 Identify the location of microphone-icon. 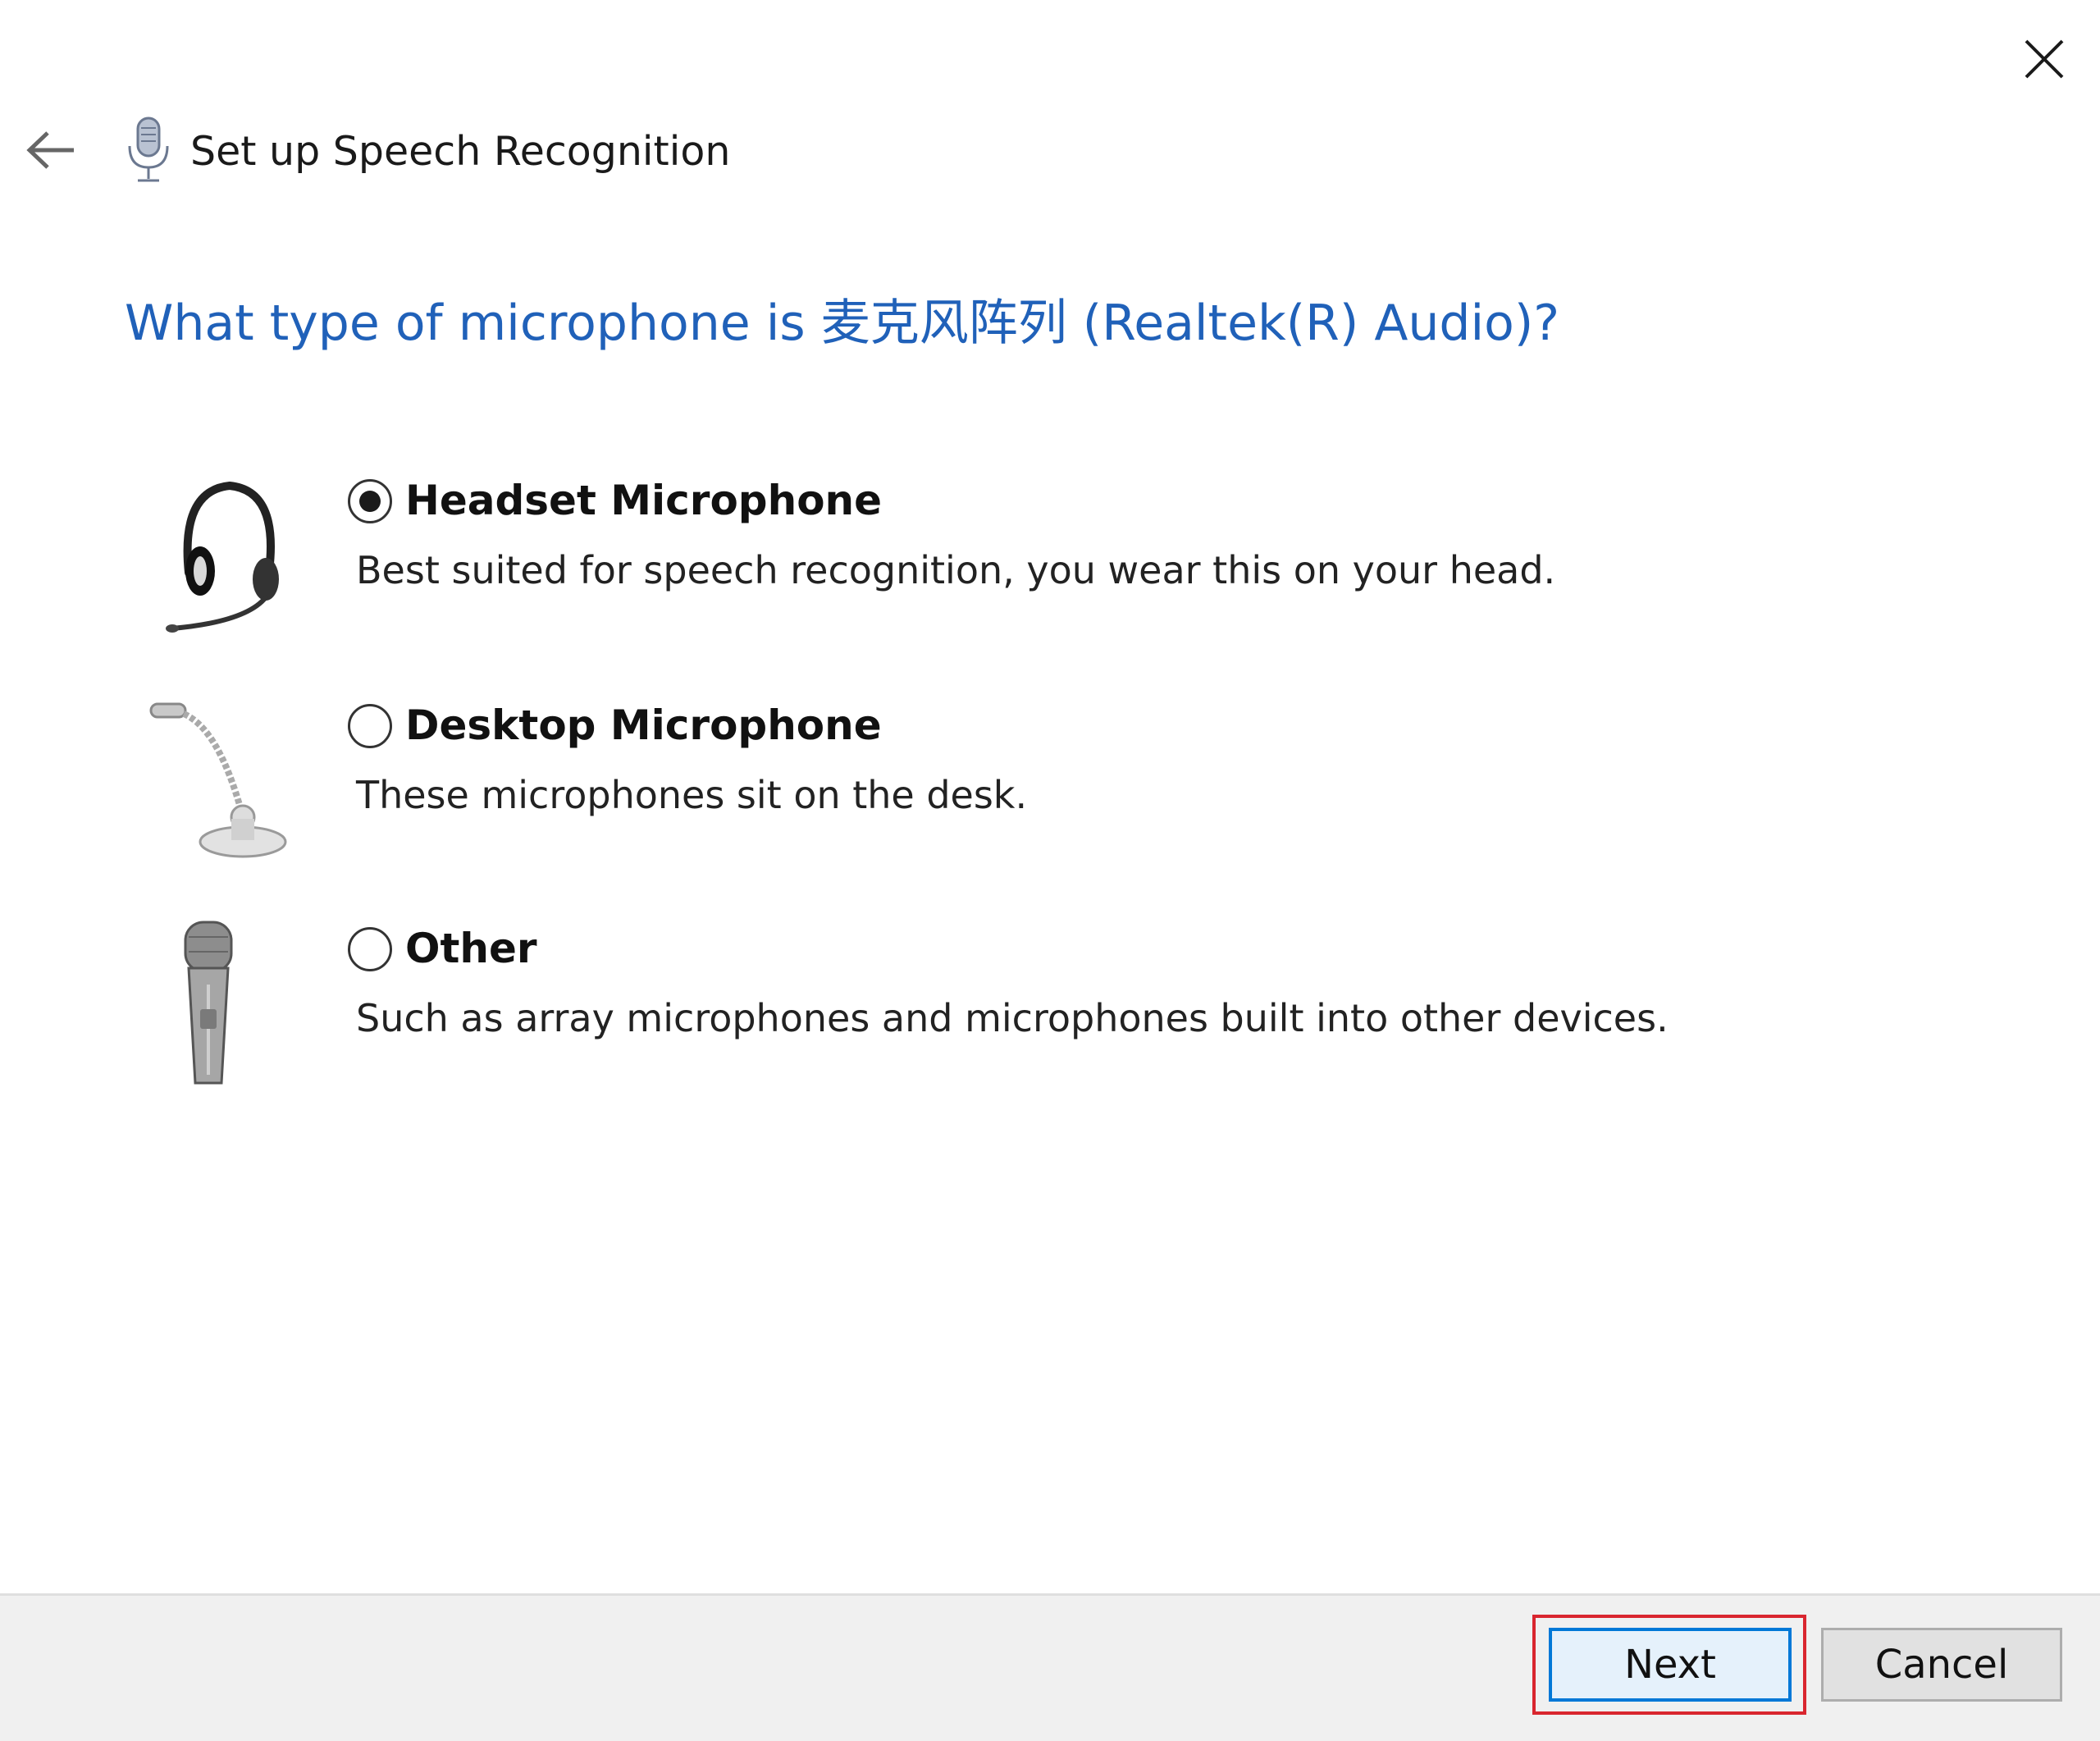
(148, 150).